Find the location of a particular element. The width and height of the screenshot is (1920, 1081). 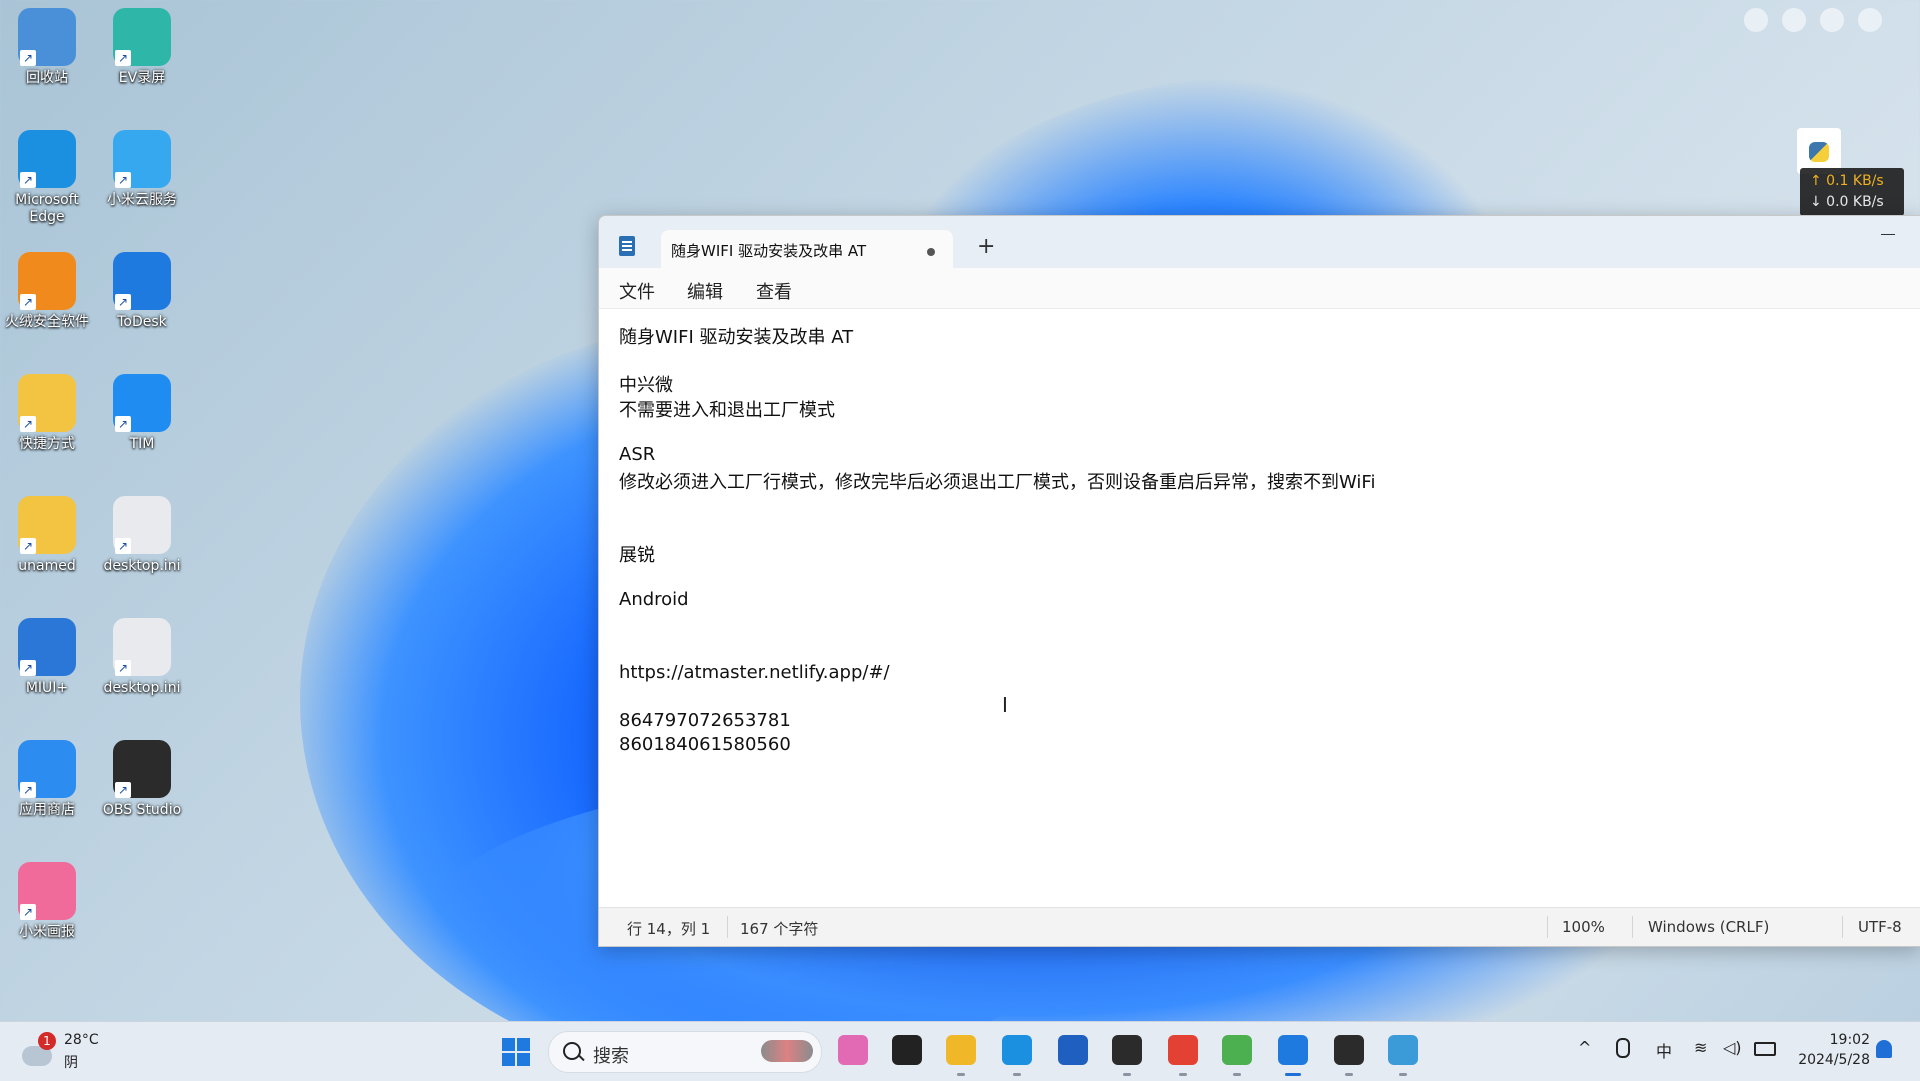

text-line: 中兴微 is located at coordinates (646, 386).